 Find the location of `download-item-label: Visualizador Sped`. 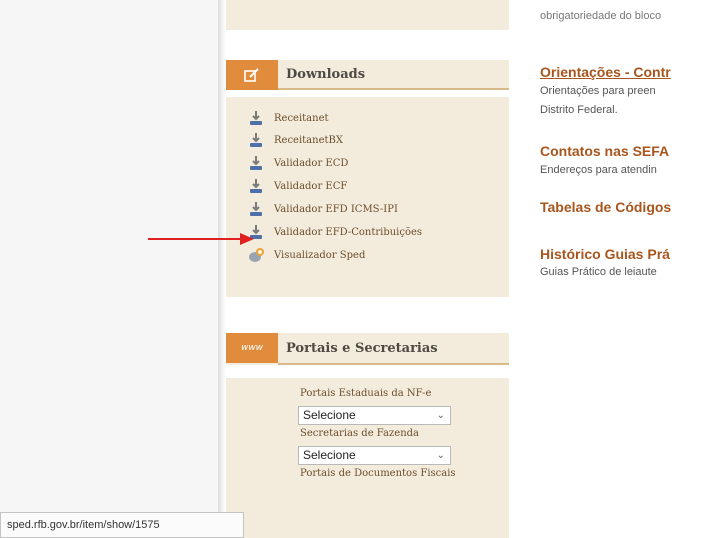

download-item-label: Visualizador Sped is located at coordinates (320, 255).